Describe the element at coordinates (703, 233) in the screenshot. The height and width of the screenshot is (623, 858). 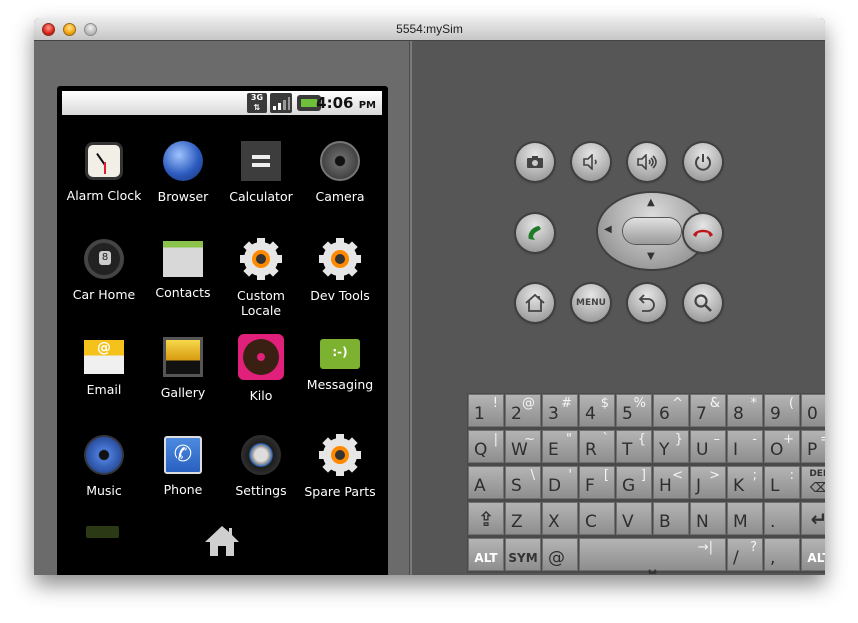
I see `end-call-button` at that location.